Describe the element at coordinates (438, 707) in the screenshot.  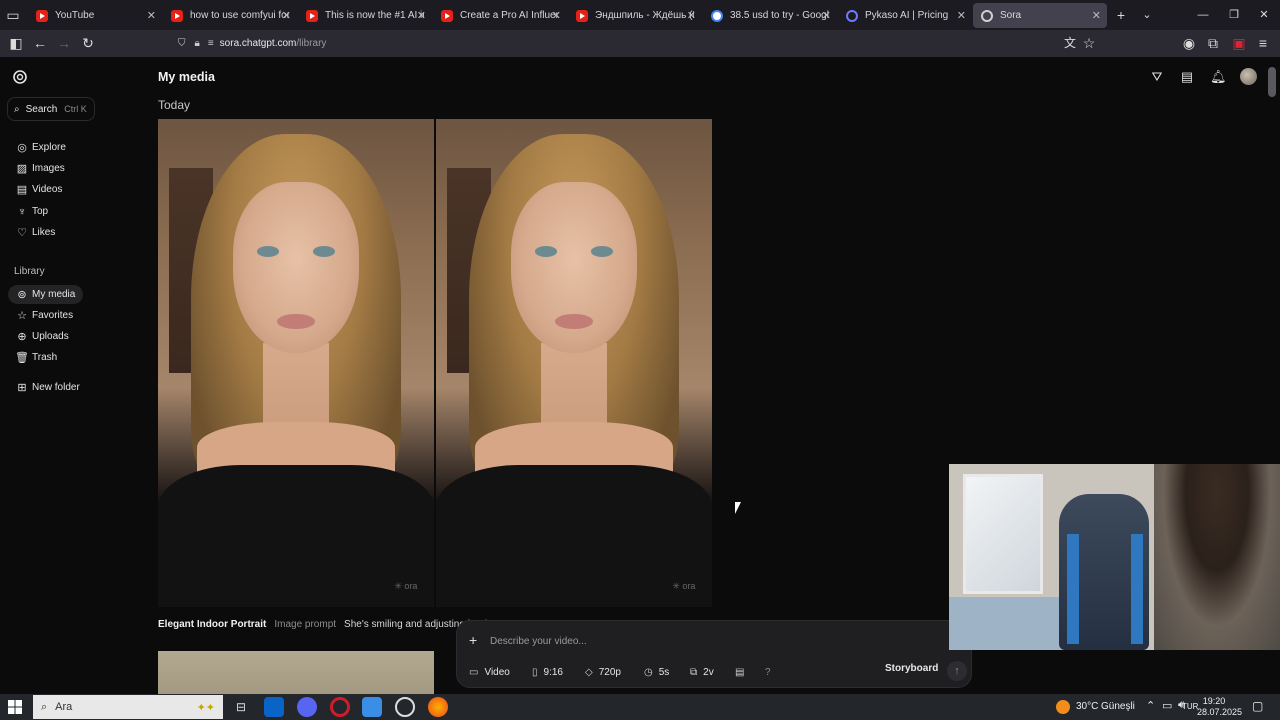
I see `firefox-icon` at that location.